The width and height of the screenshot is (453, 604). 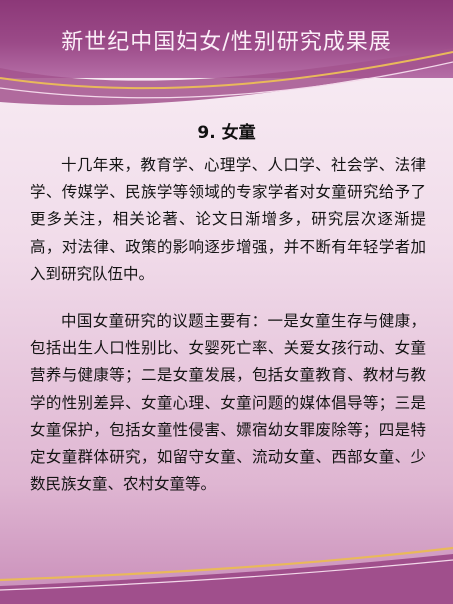 I want to click on top-decorative-swoosh, so click(x=226, y=77).